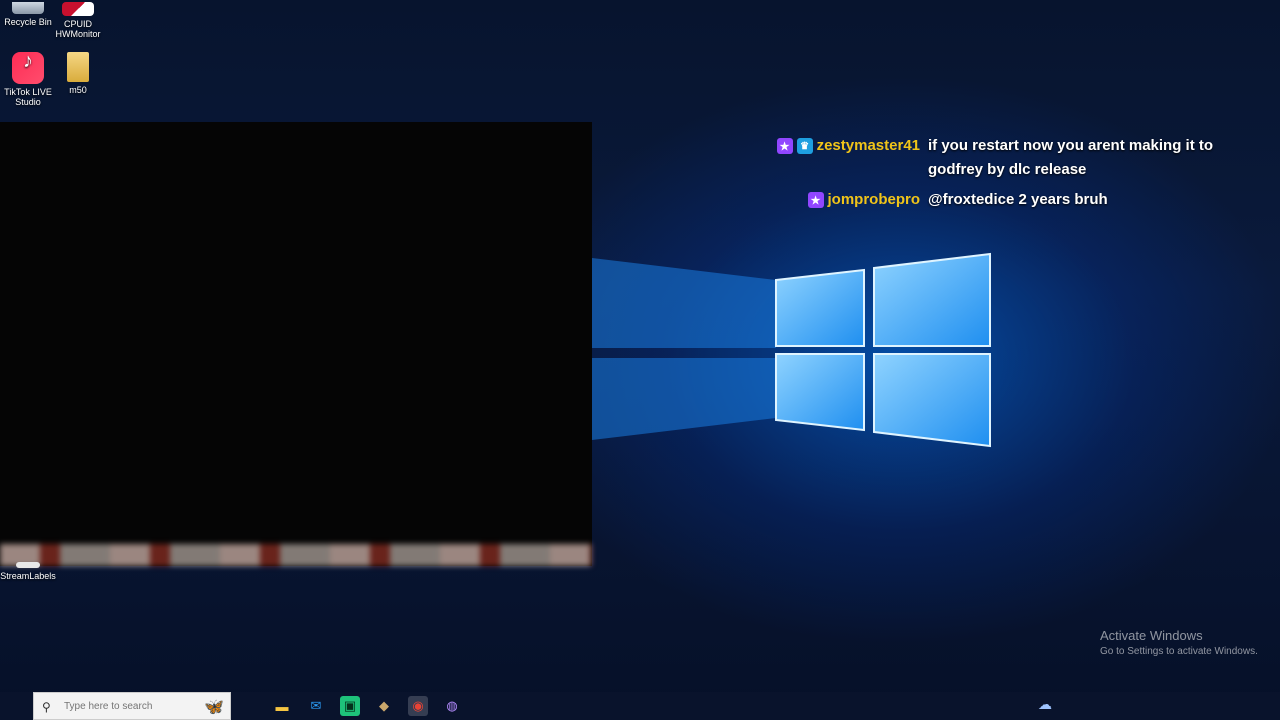  What do you see at coordinates (28, 565) in the screenshot?
I see `streamlabels-icon` at bounding box center [28, 565].